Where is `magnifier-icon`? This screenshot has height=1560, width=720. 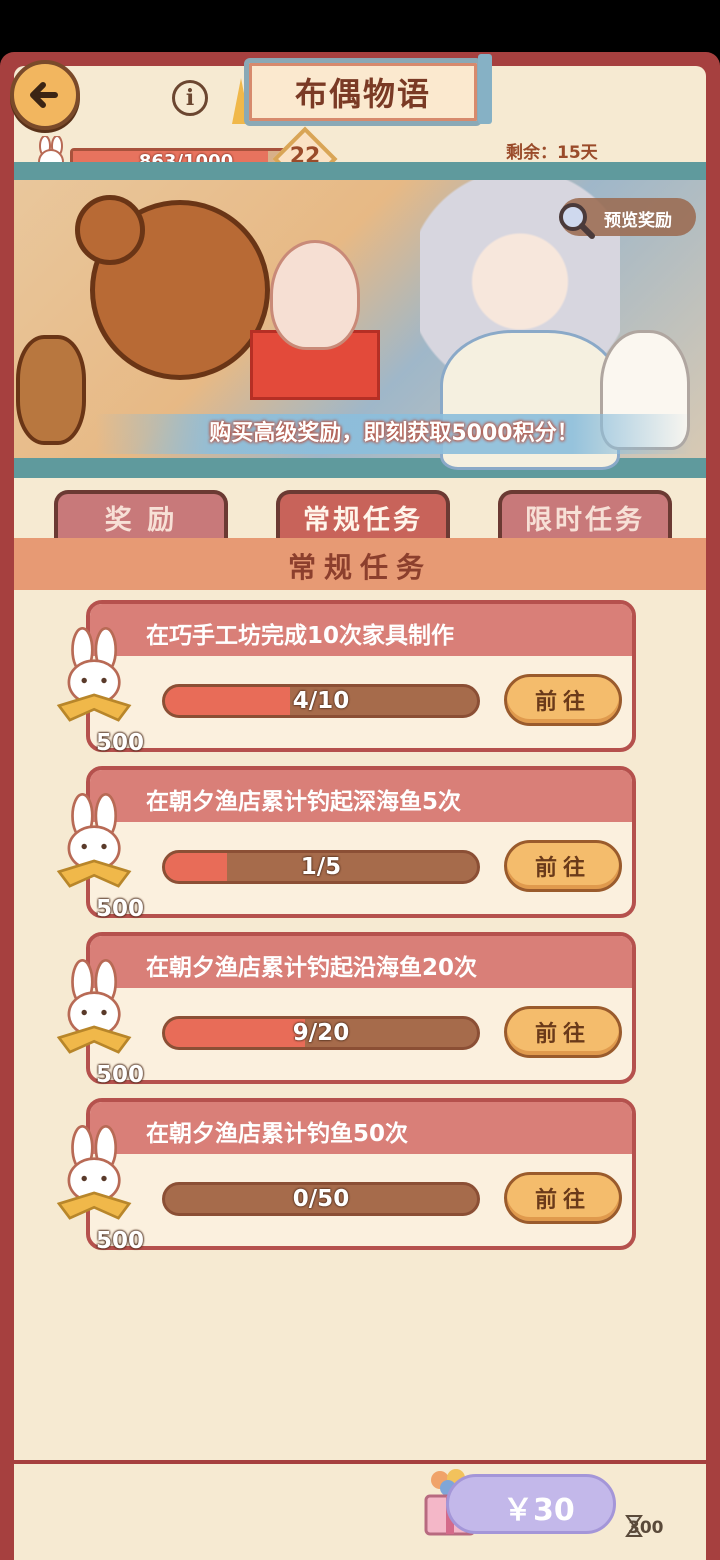
magnifier-icon is located at coordinates (577, 221).